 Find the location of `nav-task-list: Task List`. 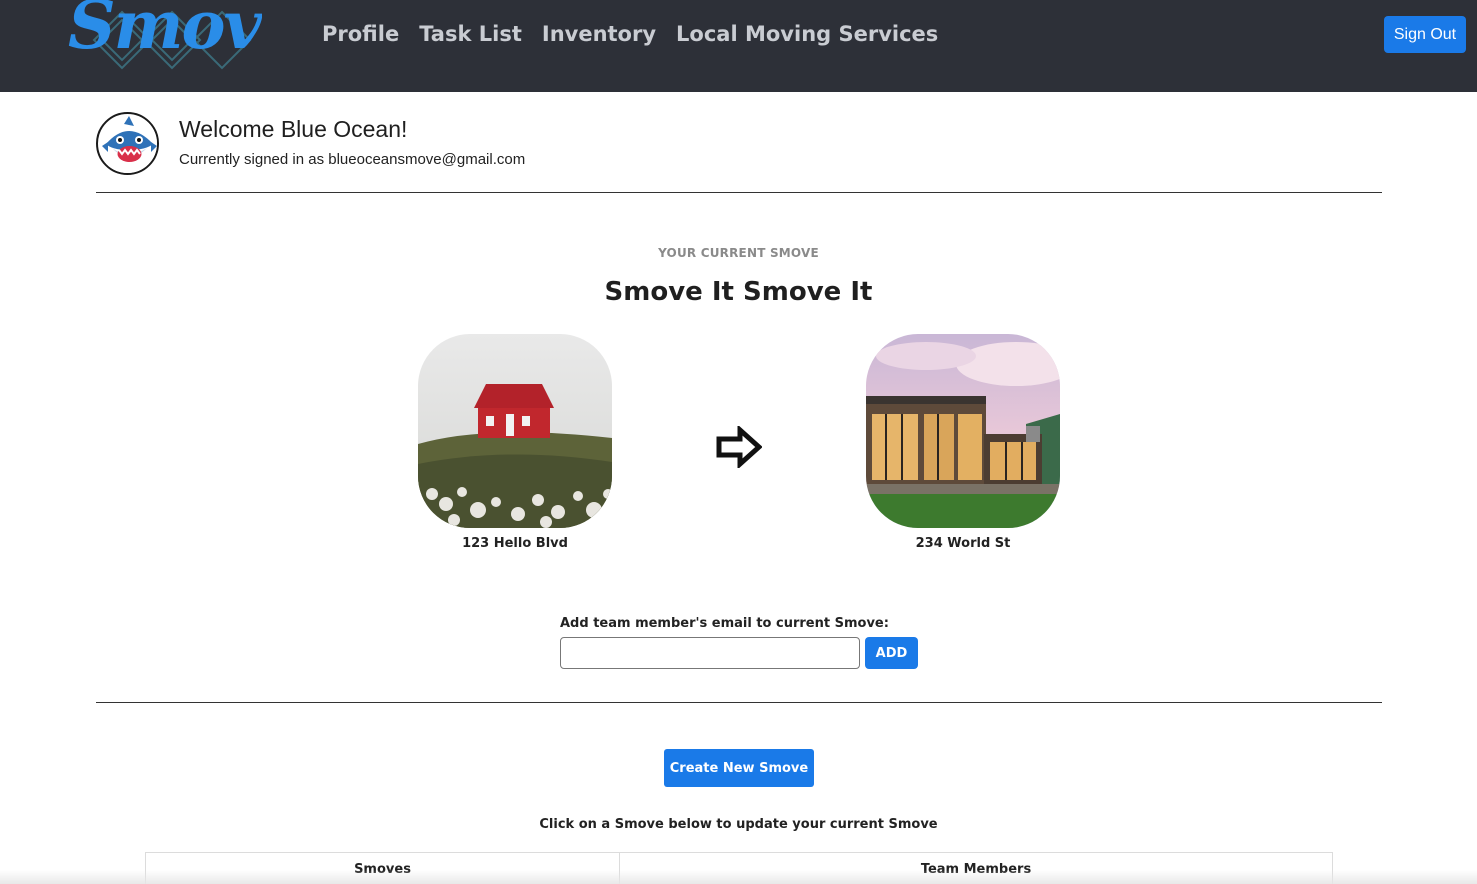

nav-task-list: Task List is located at coordinates (470, 34).